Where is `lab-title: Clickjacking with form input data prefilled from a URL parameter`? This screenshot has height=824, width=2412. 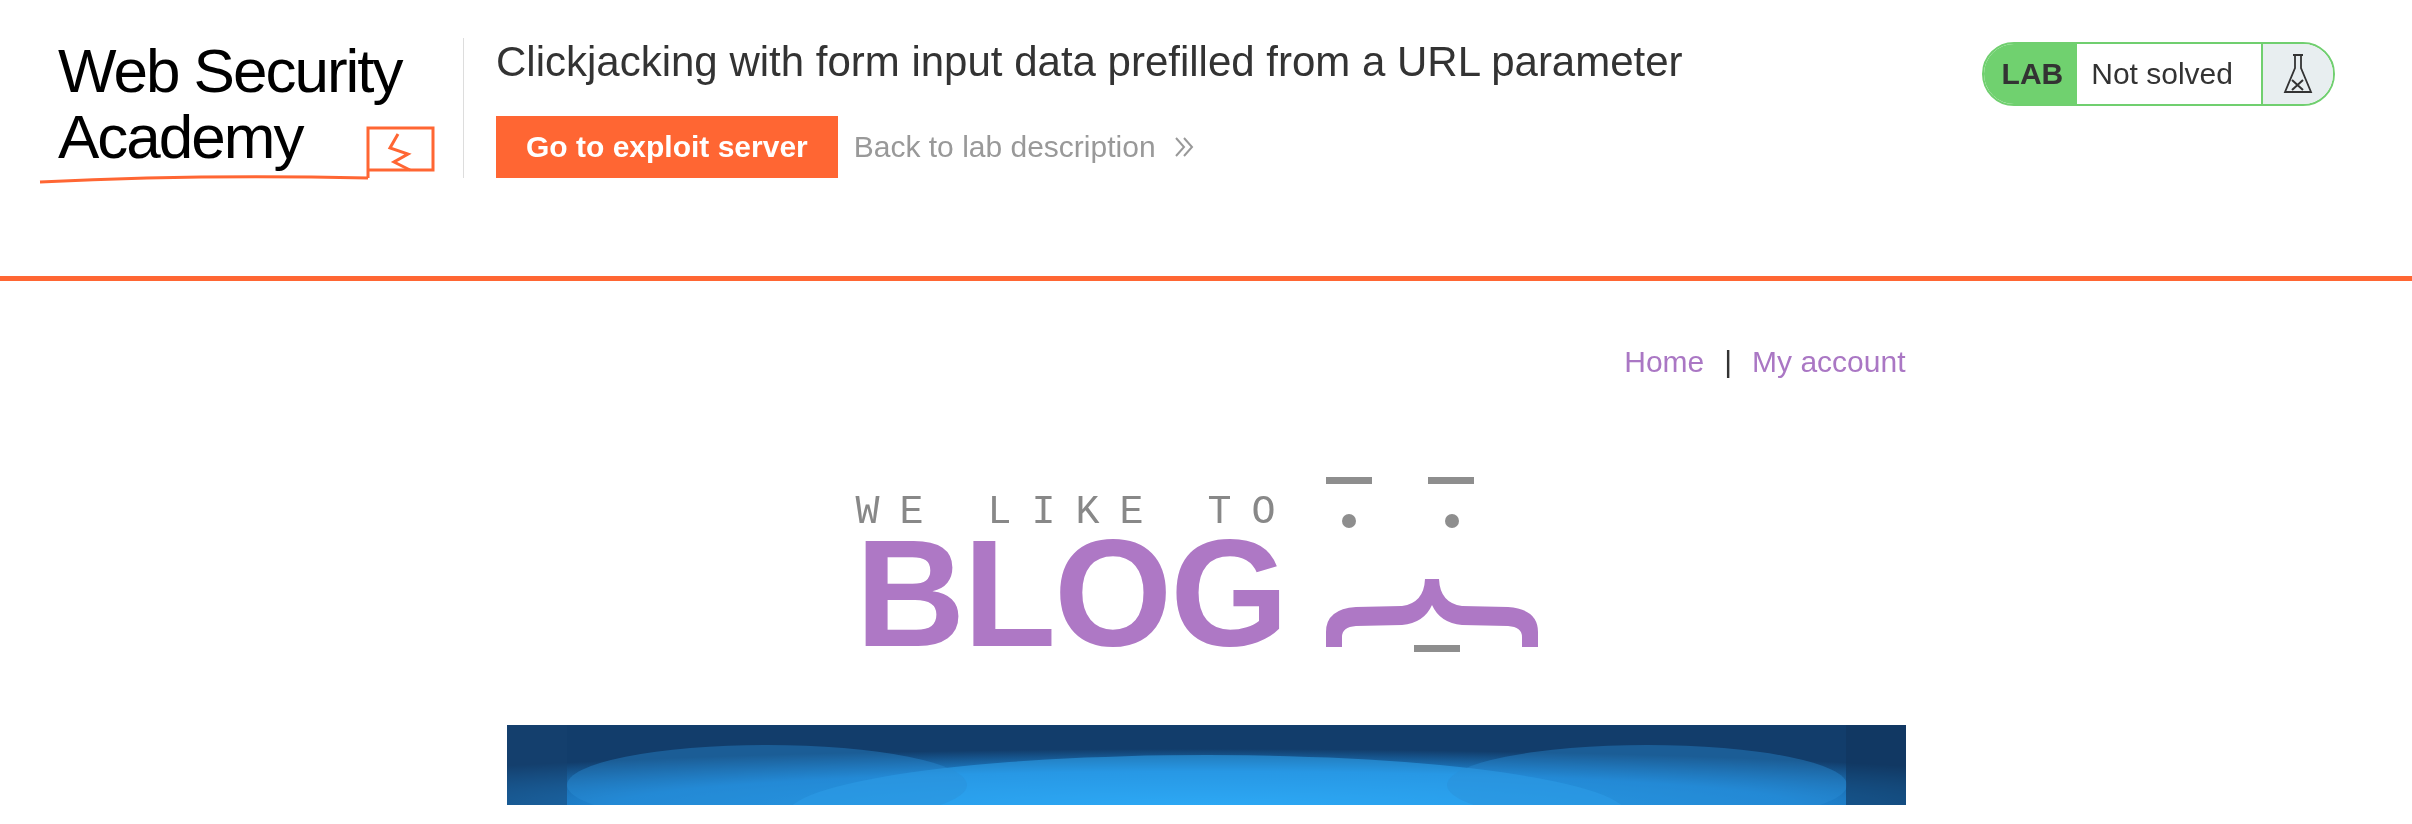 lab-title: Clickjacking with form input data prefilled from a URL parameter is located at coordinates (1089, 62).